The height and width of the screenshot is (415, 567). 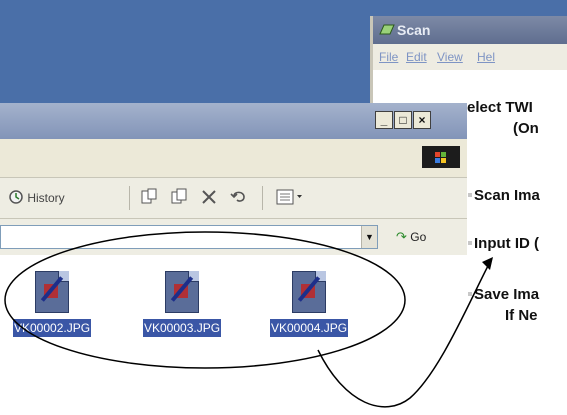 I want to click on file-name: VK00004.JPG, so click(x=309, y=328).